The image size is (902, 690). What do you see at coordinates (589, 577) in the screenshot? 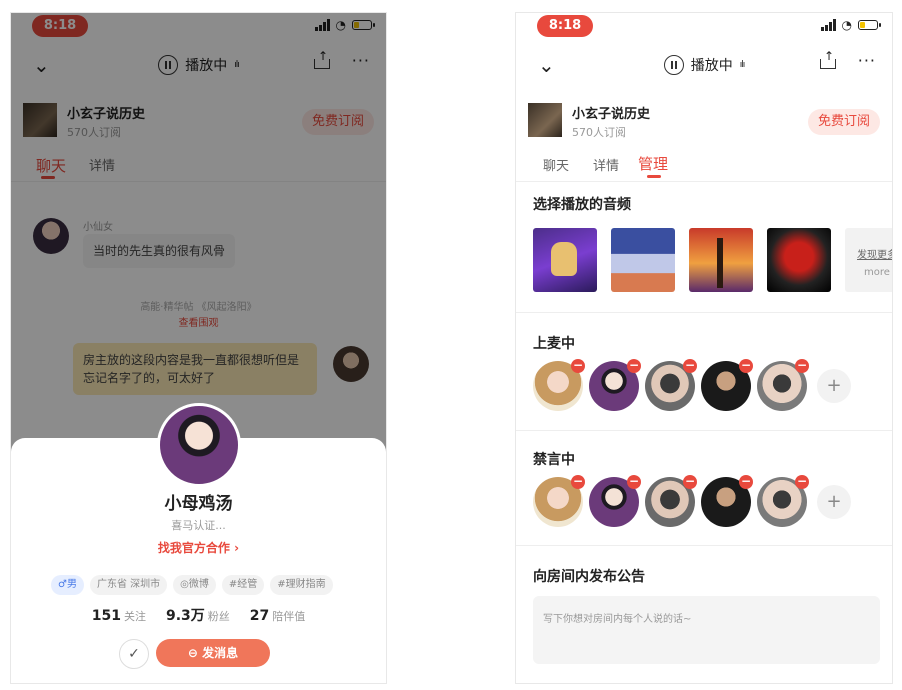
I see `section-title: 向房间内发布公告` at bounding box center [589, 577].